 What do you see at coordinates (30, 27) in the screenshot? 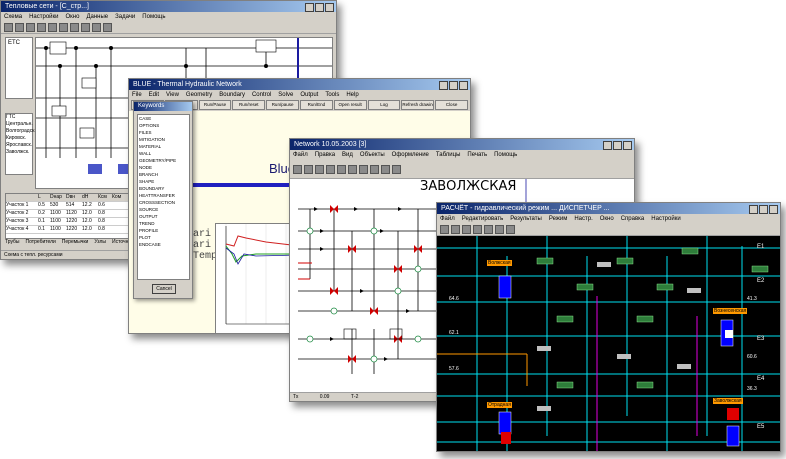
I see `print-icon` at bounding box center [30, 27].